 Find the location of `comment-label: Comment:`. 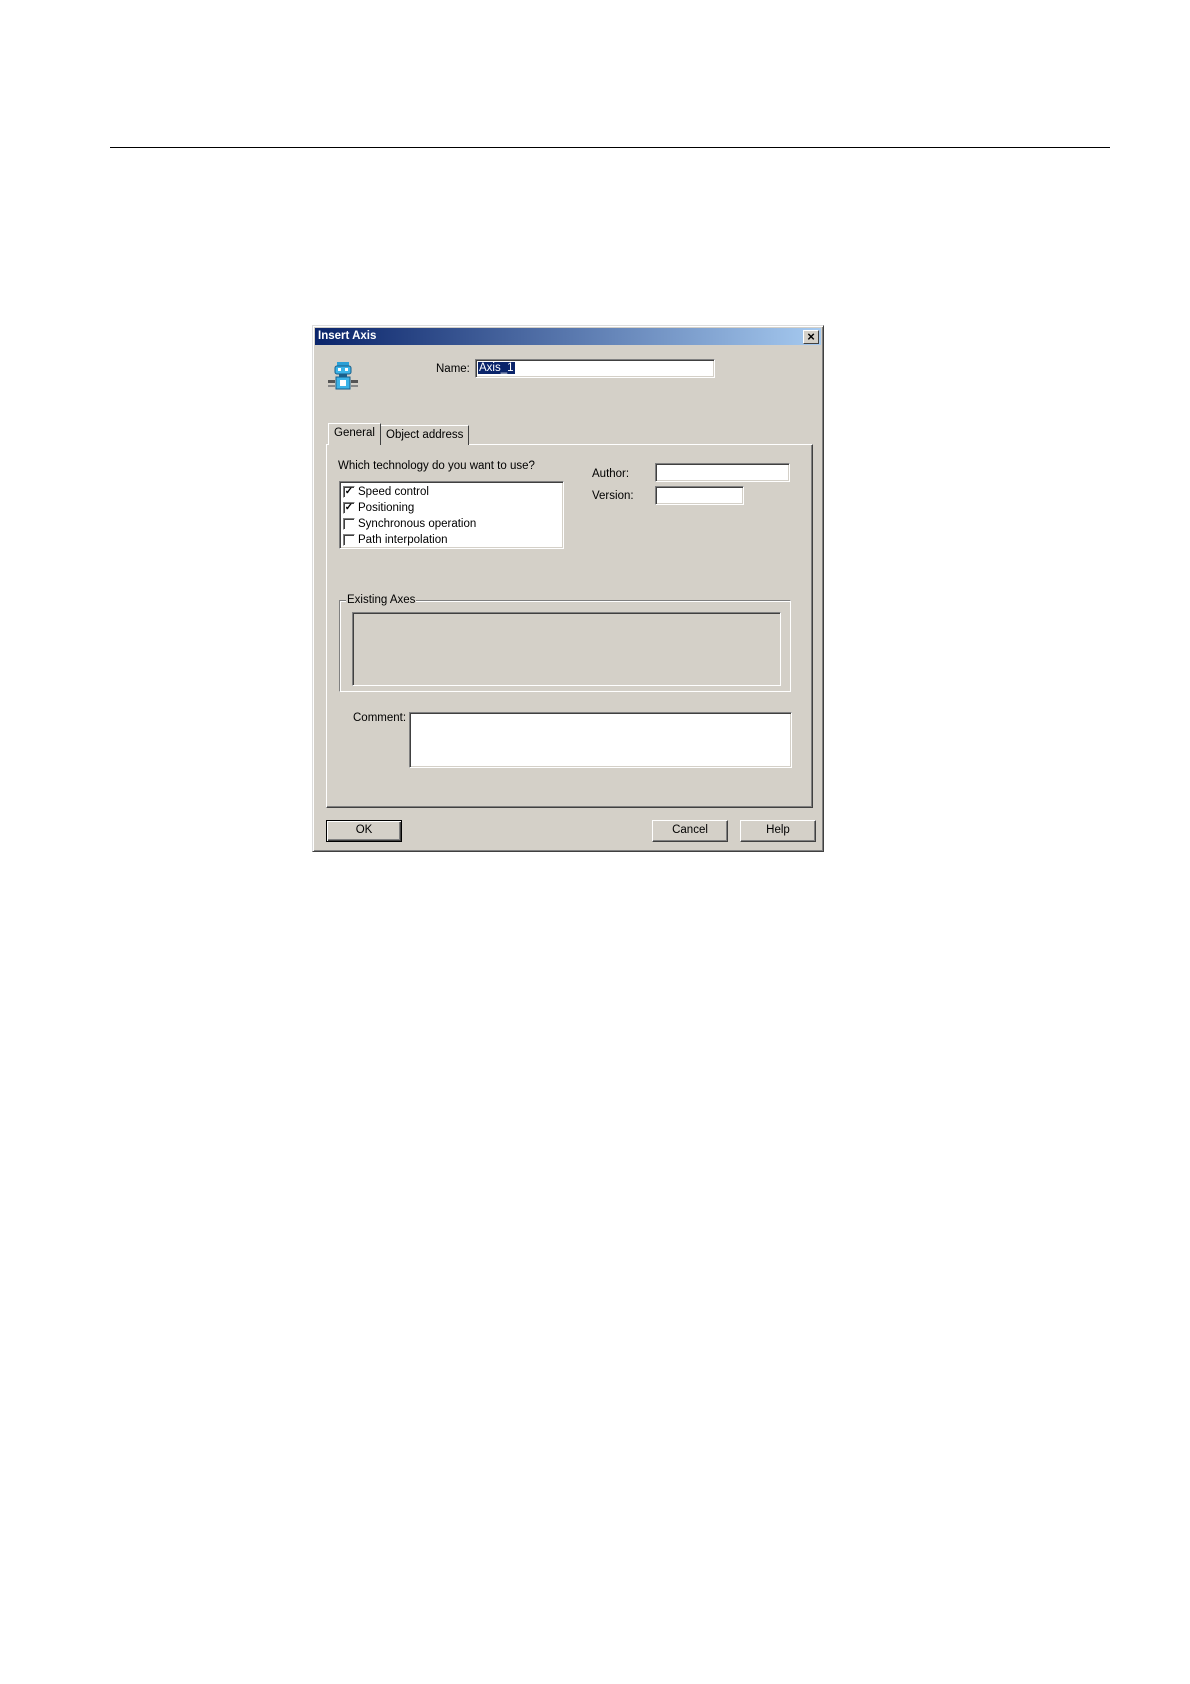

comment-label: Comment: is located at coordinates (380, 718).